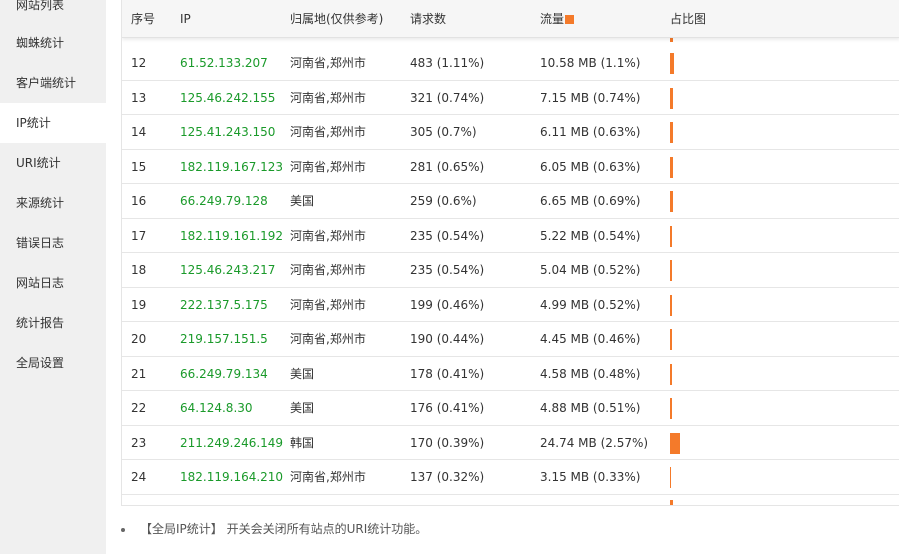 The image size is (899, 554). I want to click on sidebar-item-label: 网站日志, so click(40, 283).